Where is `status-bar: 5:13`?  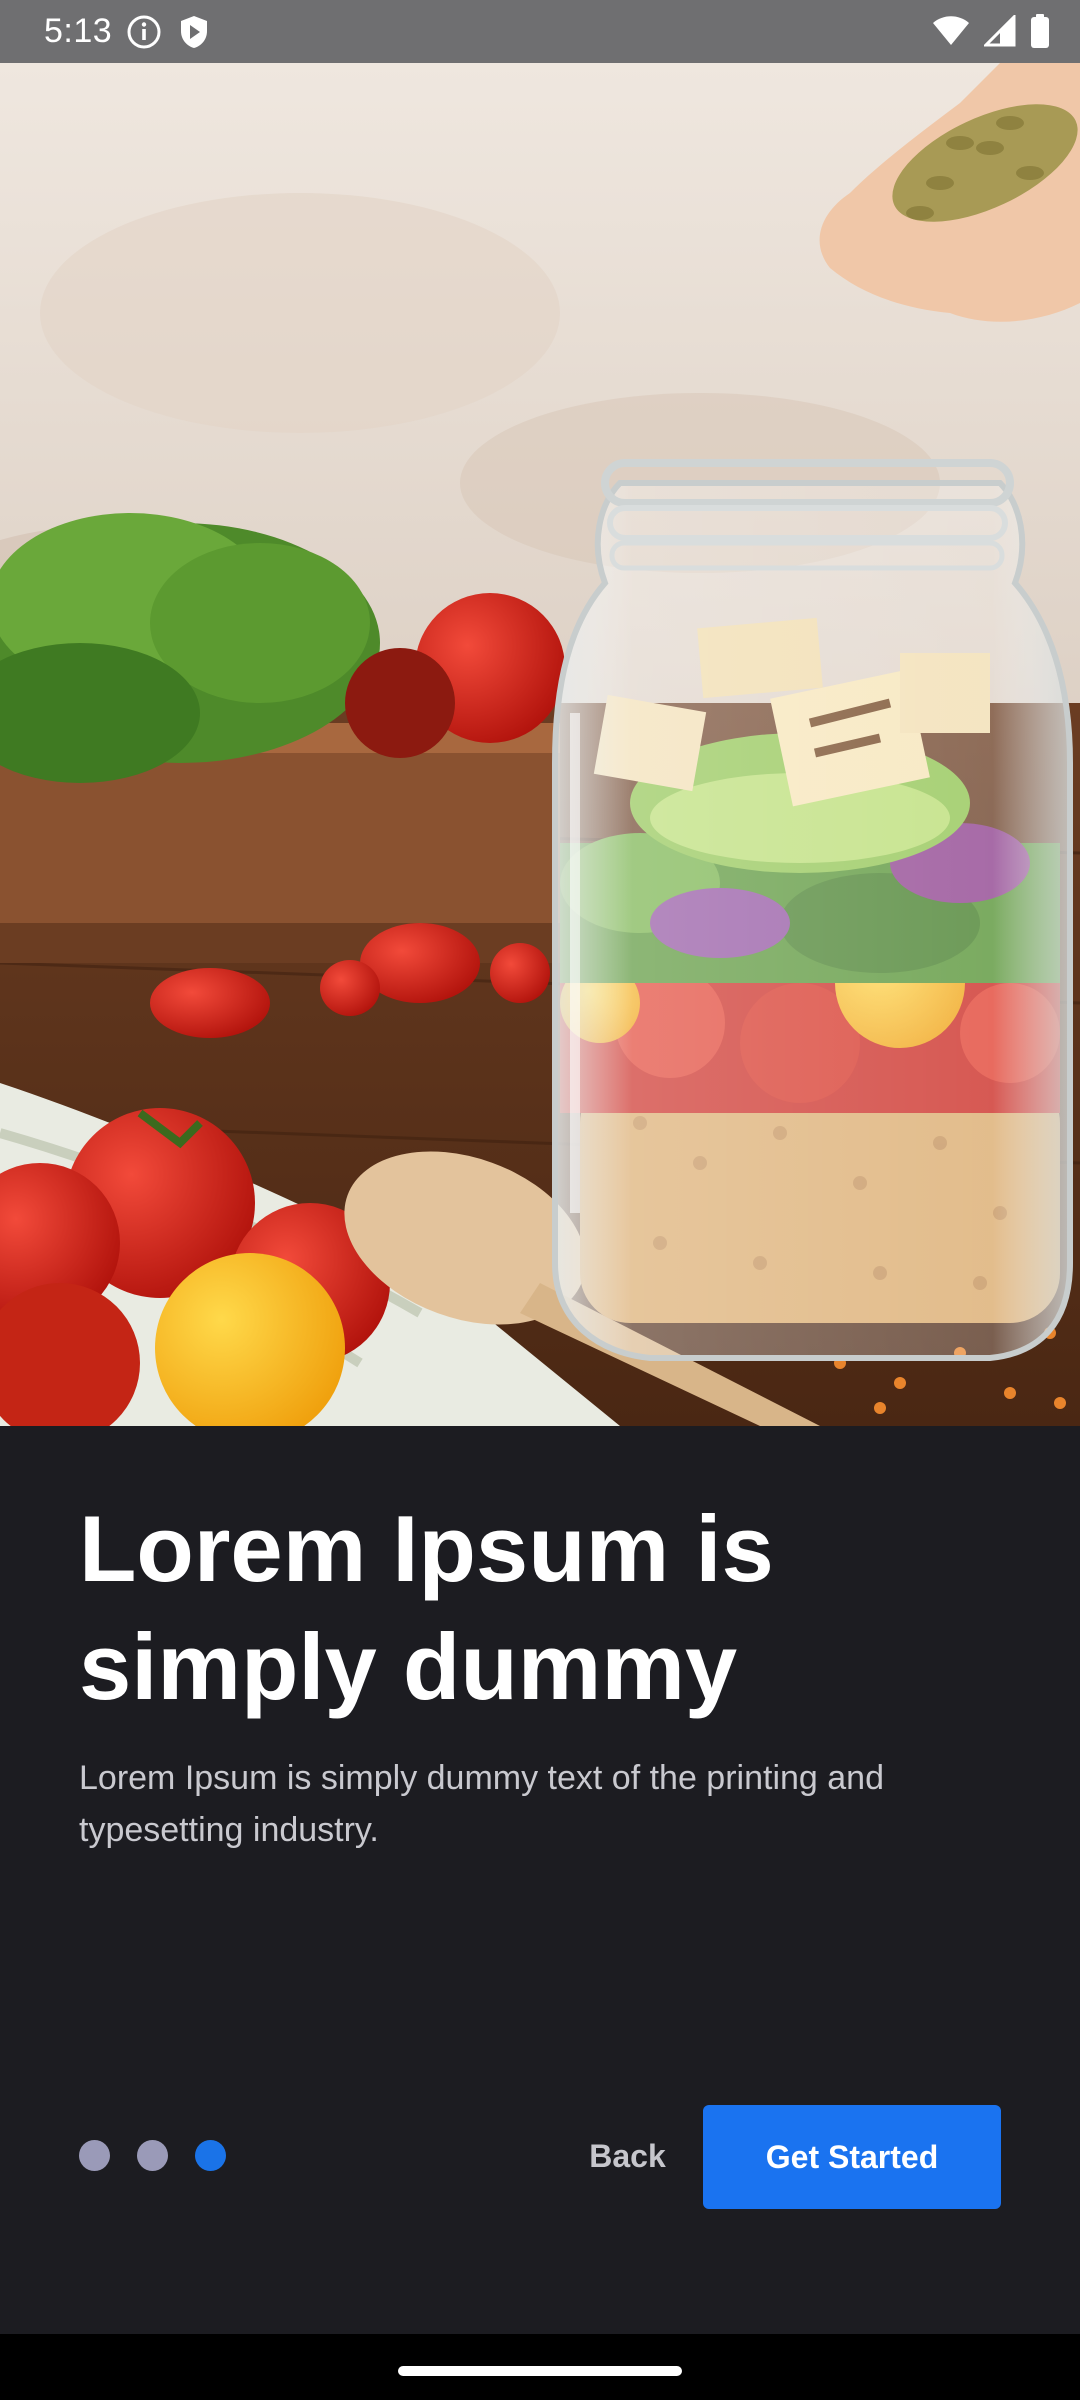
status-bar: 5:13 is located at coordinates (540, 31).